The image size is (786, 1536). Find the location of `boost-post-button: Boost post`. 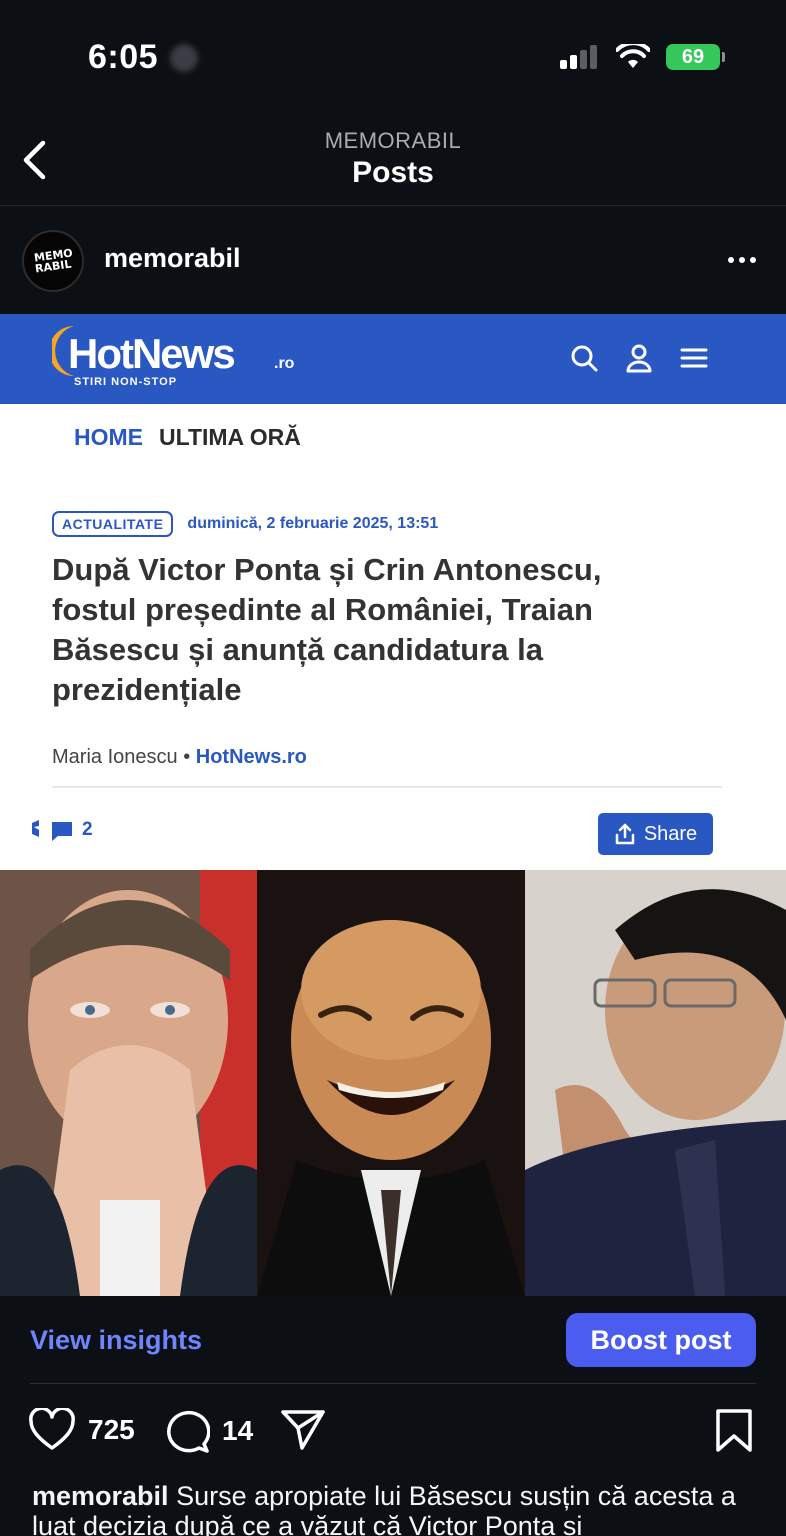

boost-post-button: Boost post is located at coordinates (661, 1340).